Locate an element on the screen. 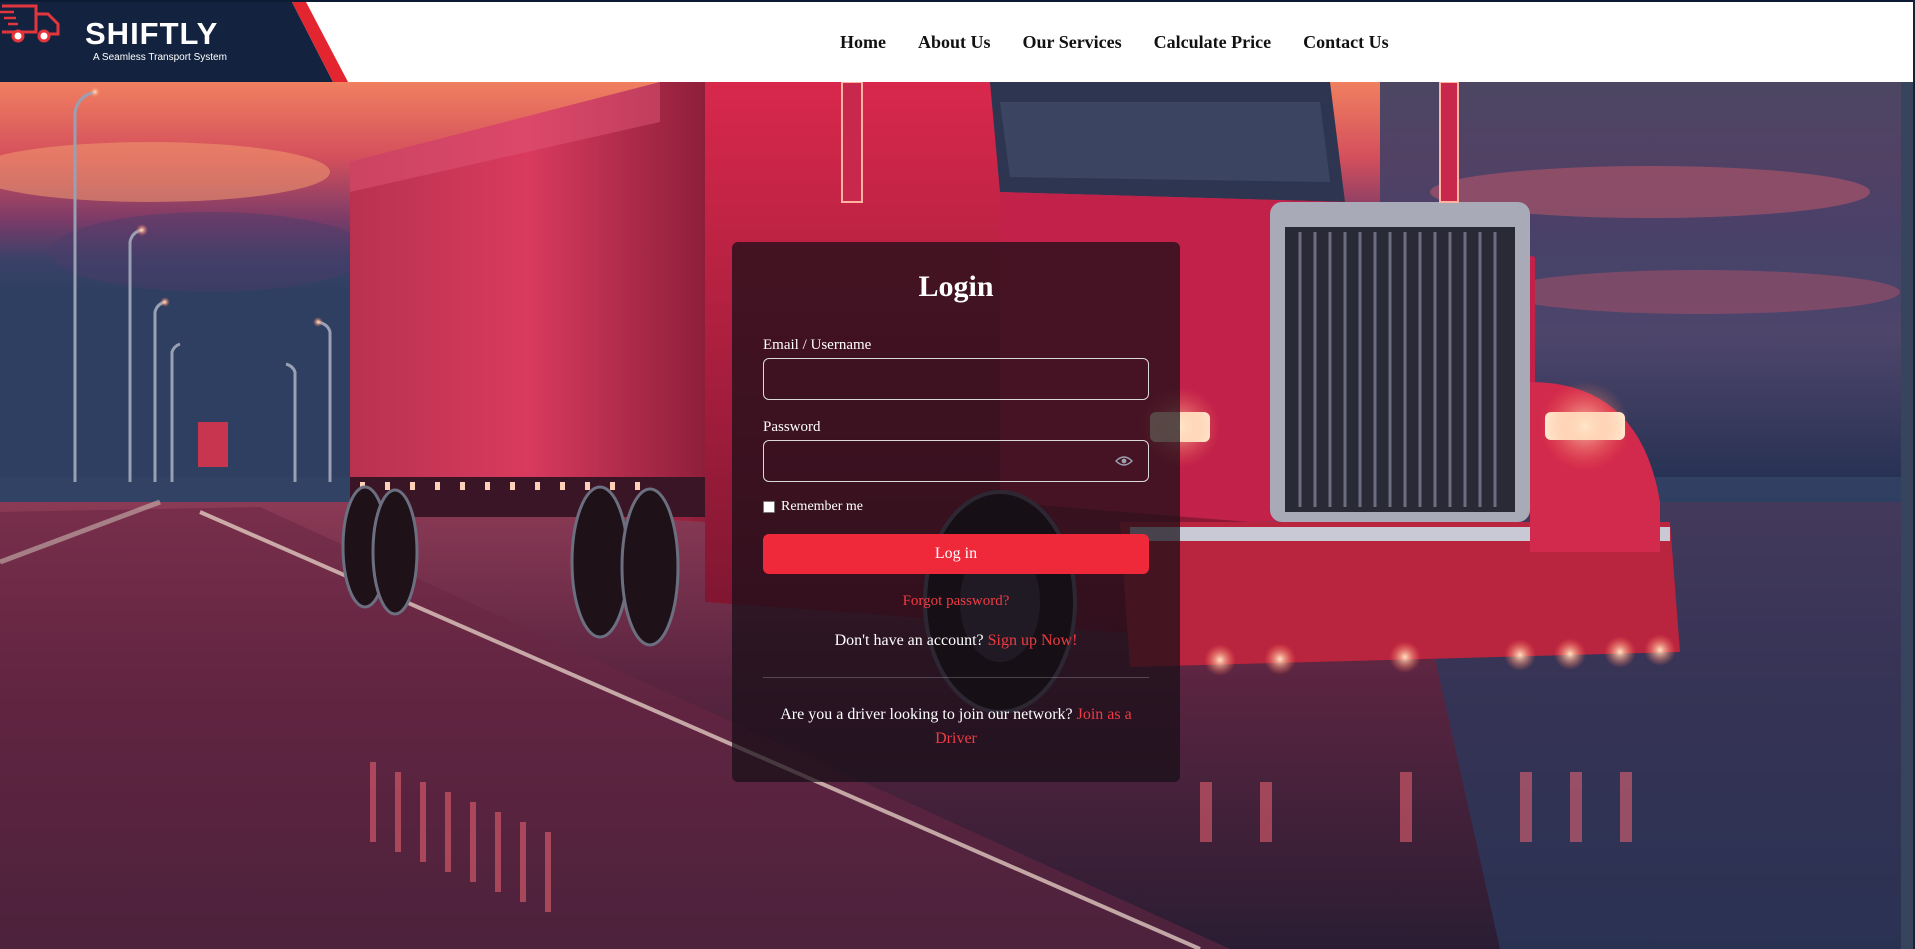  eye-icon is located at coordinates (1124, 461).